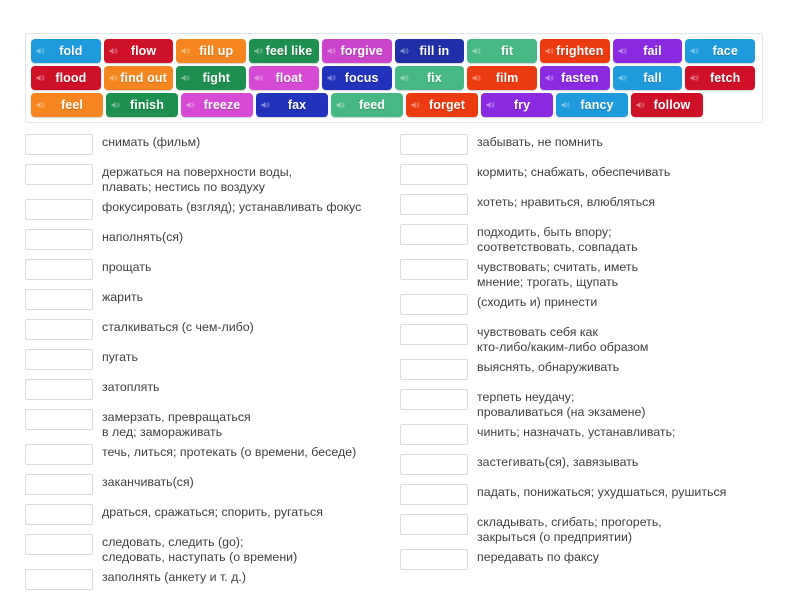  I want to click on word-tile-label: fill in, so click(434, 51).